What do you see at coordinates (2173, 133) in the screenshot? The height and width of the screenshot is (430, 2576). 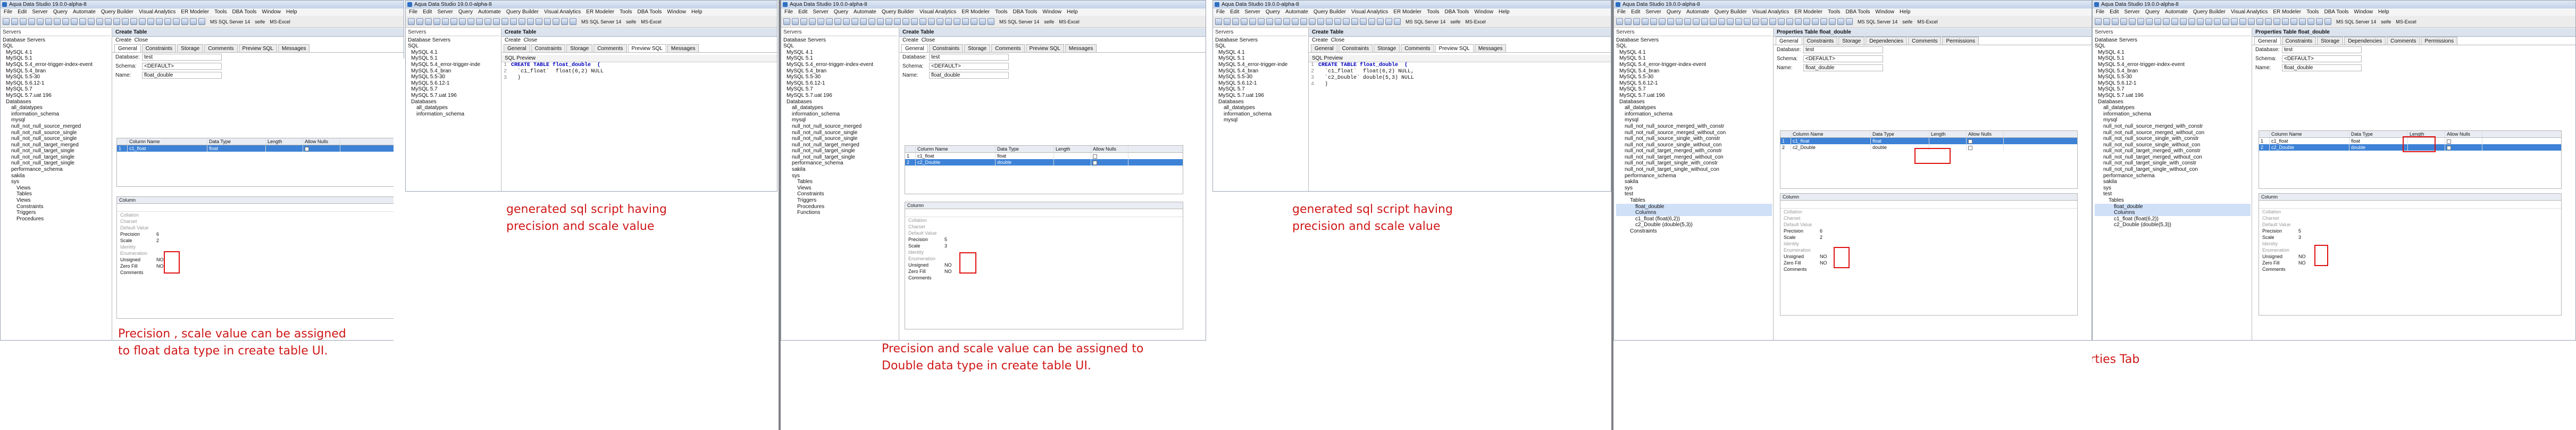 I see `tree-node: null_not_null_source_merged_without_con` at bounding box center [2173, 133].